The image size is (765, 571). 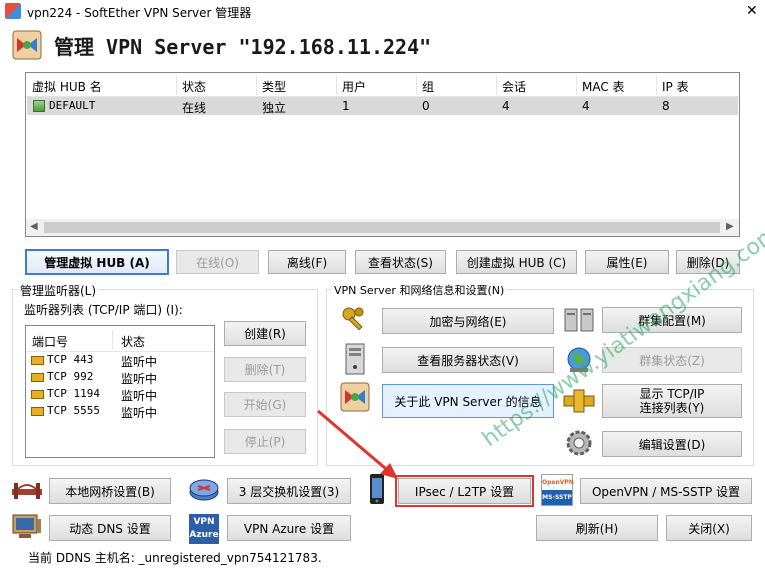 What do you see at coordinates (346, 106) in the screenshot?
I see `hub-users: 1` at bounding box center [346, 106].